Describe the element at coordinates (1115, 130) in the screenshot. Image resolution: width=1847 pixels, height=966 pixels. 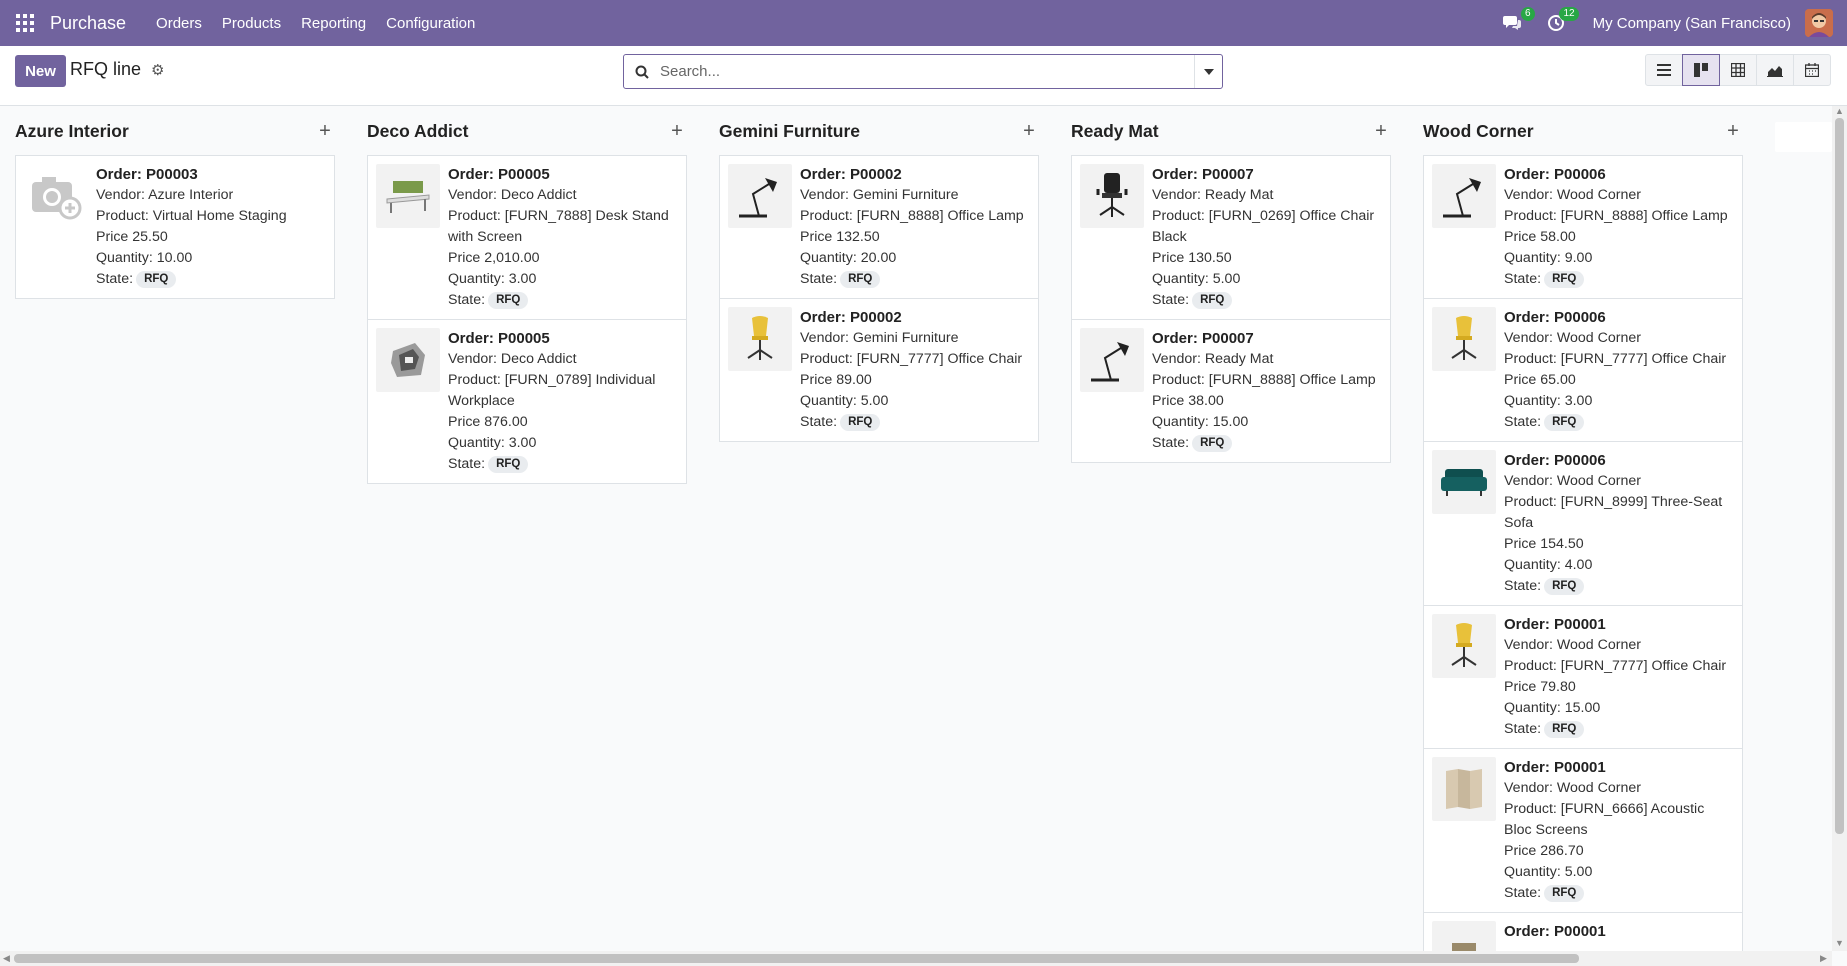
I see `column-title: Ready Mat` at that location.